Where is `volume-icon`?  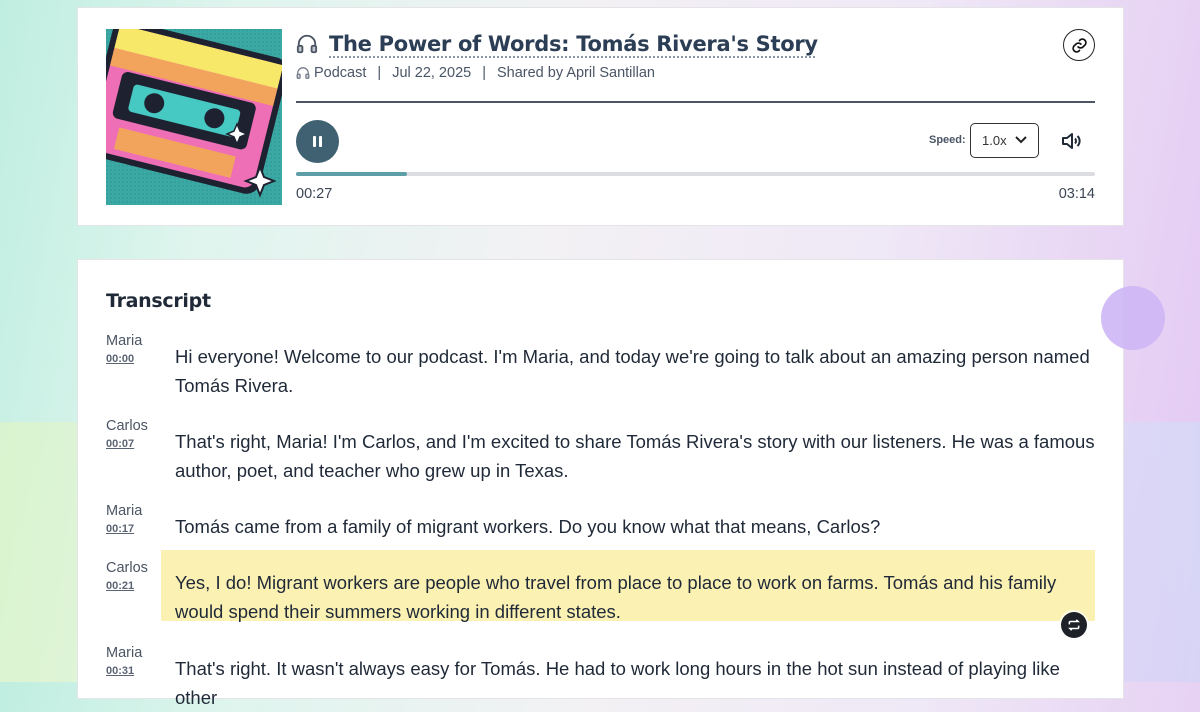 volume-icon is located at coordinates (1071, 141).